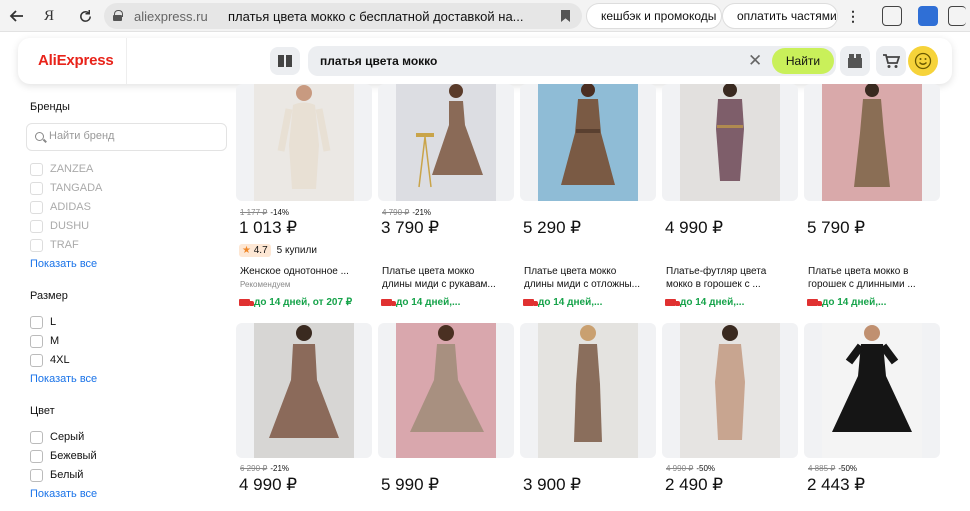  Describe the element at coordinates (396, 212) in the screenshot. I see `old-price: 4 790 ₽` at that location.